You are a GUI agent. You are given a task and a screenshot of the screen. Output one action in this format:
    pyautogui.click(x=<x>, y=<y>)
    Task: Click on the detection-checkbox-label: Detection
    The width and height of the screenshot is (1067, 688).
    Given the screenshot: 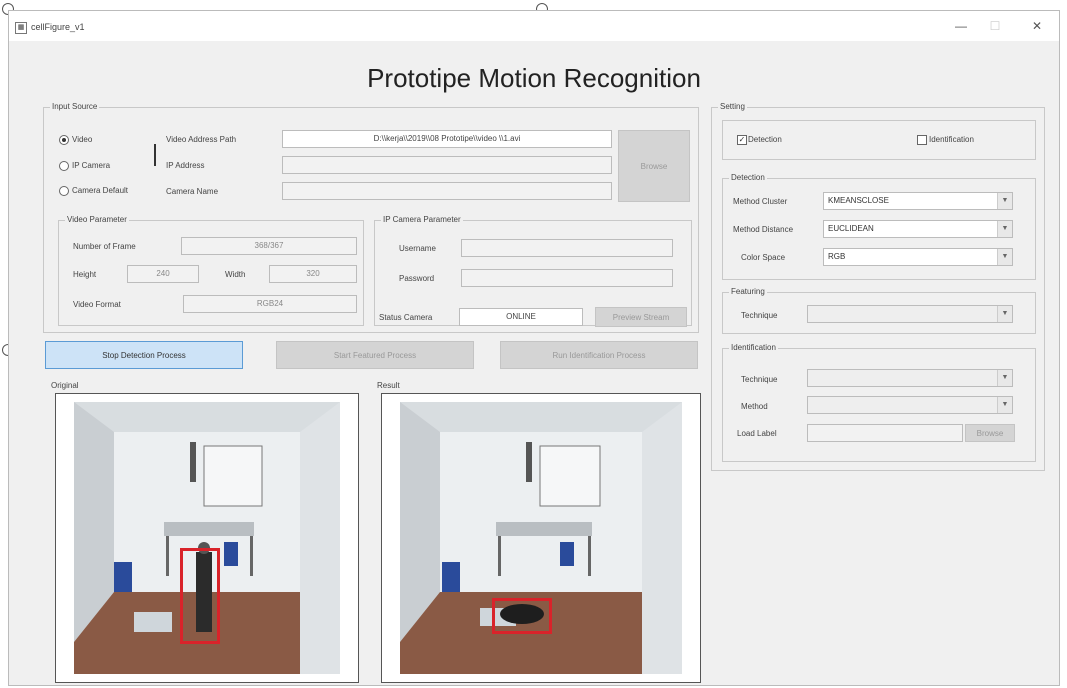 What is the action you would take?
    pyautogui.click(x=765, y=139)
    